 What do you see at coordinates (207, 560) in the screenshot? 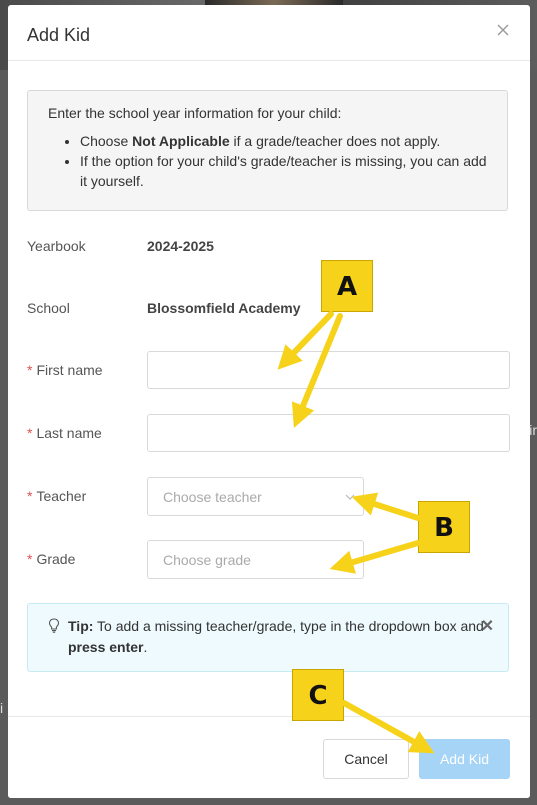
I see `grade-placeholder: Choose grade` at bounding box center [207, 560].